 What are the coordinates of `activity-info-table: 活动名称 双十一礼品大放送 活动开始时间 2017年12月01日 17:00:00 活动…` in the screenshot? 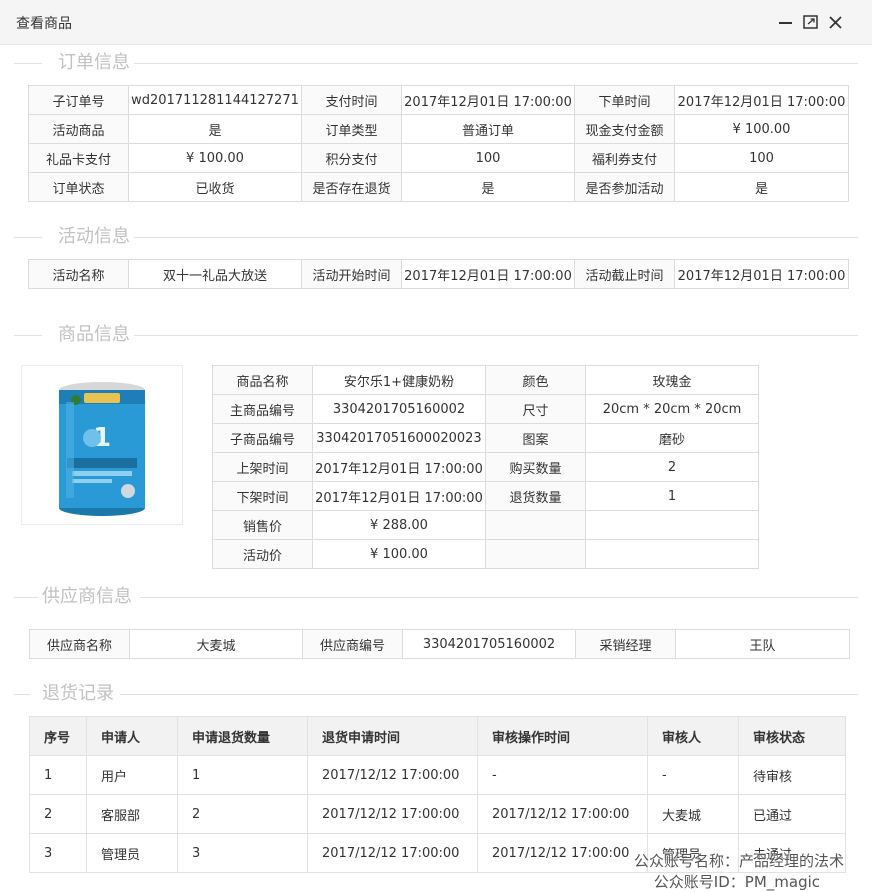 It's located at (438, 274).